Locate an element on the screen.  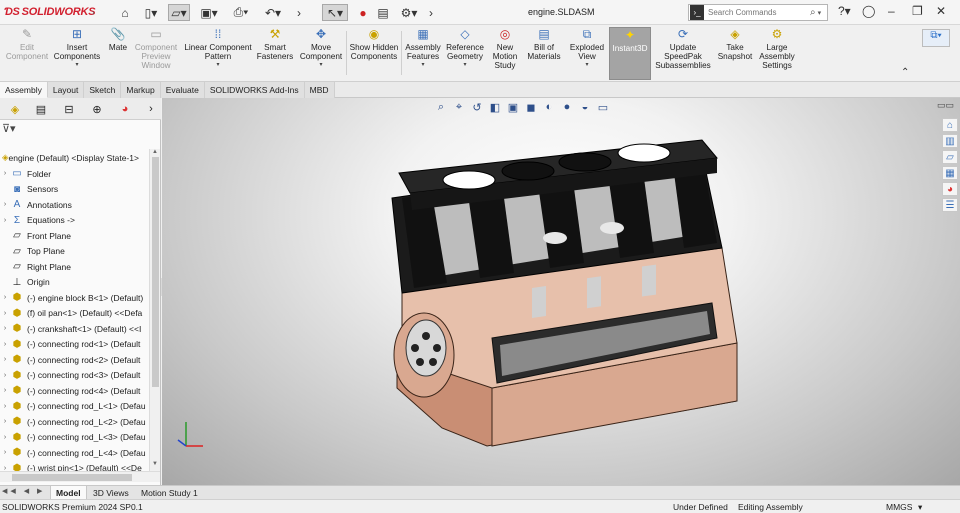
solidworks-logo: ƊS SOLIDWORKS is located at coordinates (50, 12).